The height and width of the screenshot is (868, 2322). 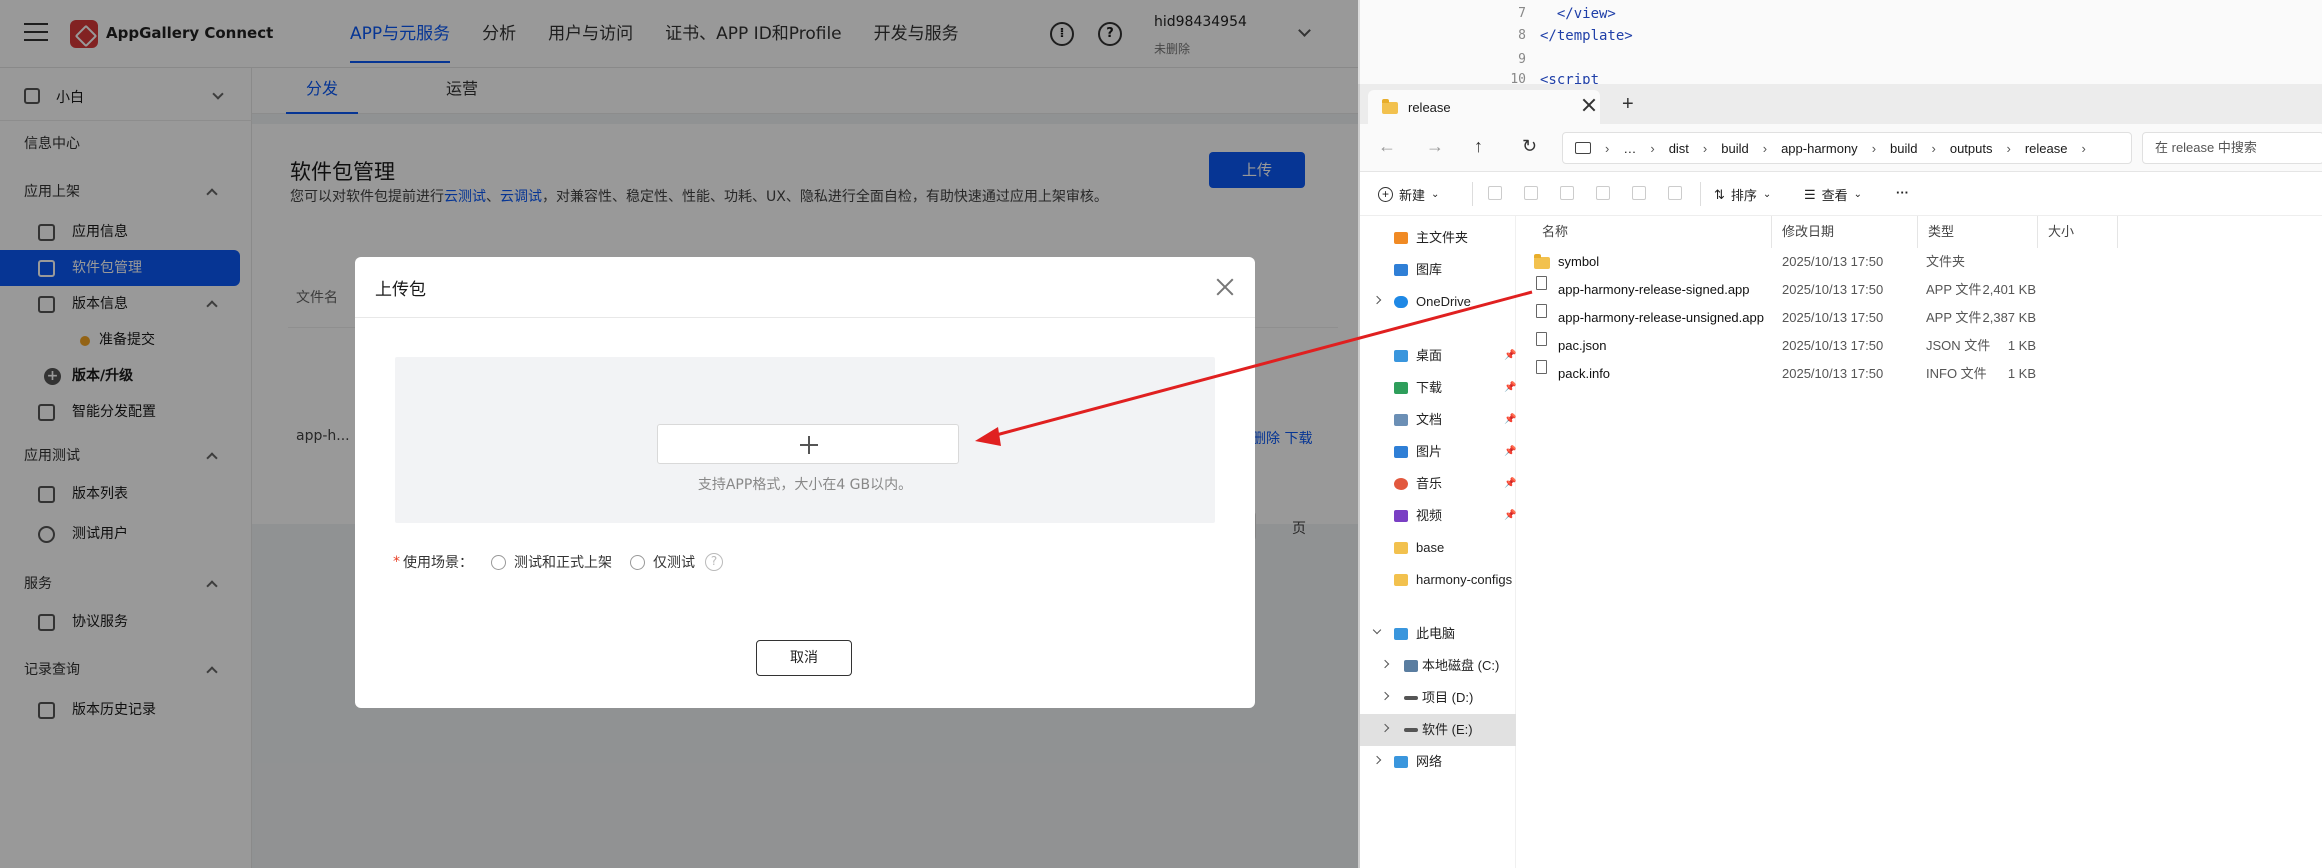 What do you see at coordinates (2046, 148) in the screenshot?
I see `breadcrumb-item: release` at bounding box center [2046, 148].